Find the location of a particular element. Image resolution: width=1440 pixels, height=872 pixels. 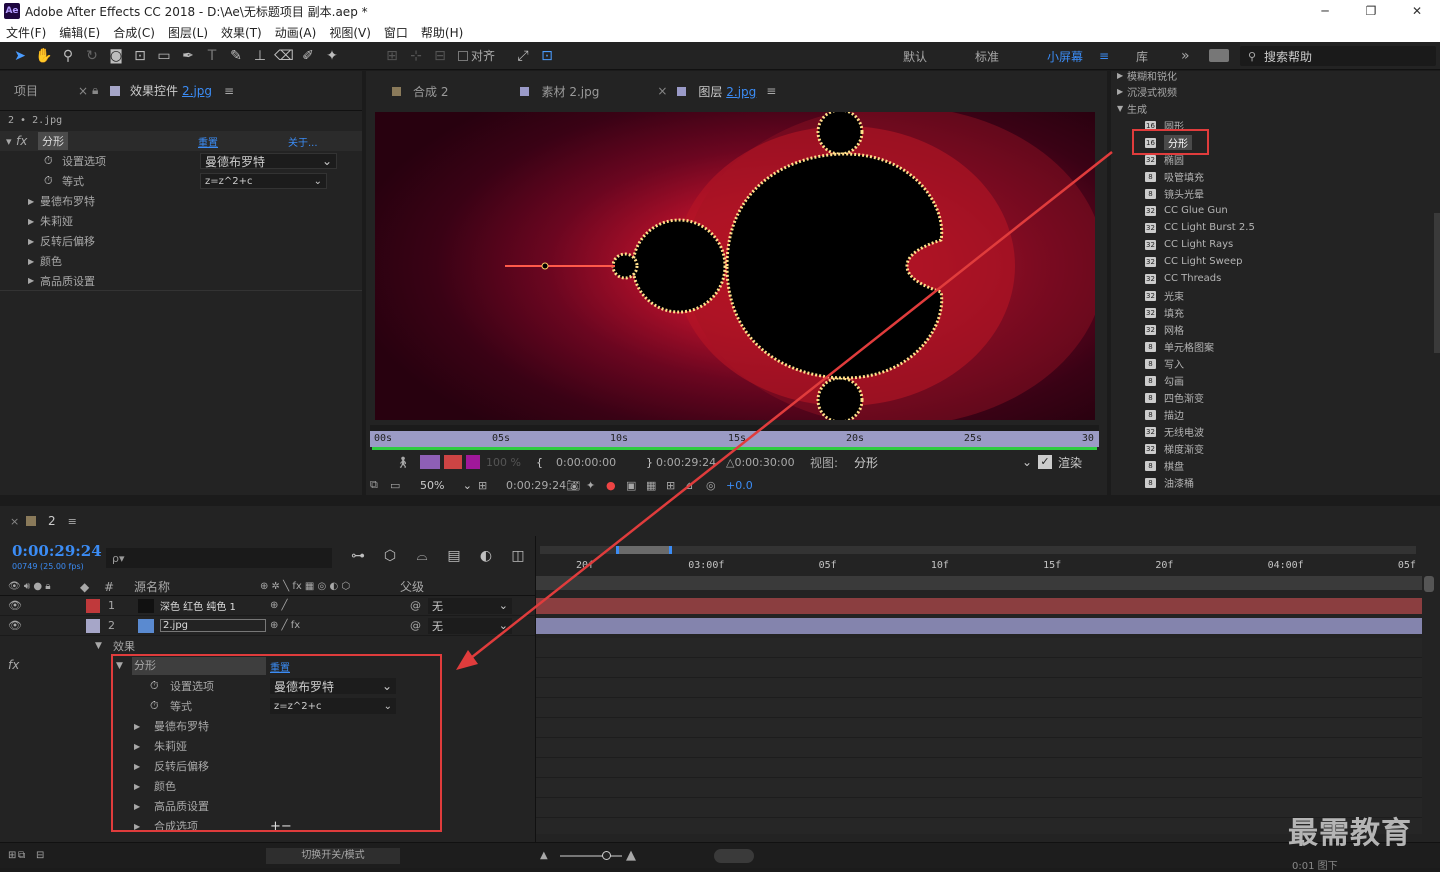

in-point-time: 0:00:00:00 is located at coordinates (601, 462).